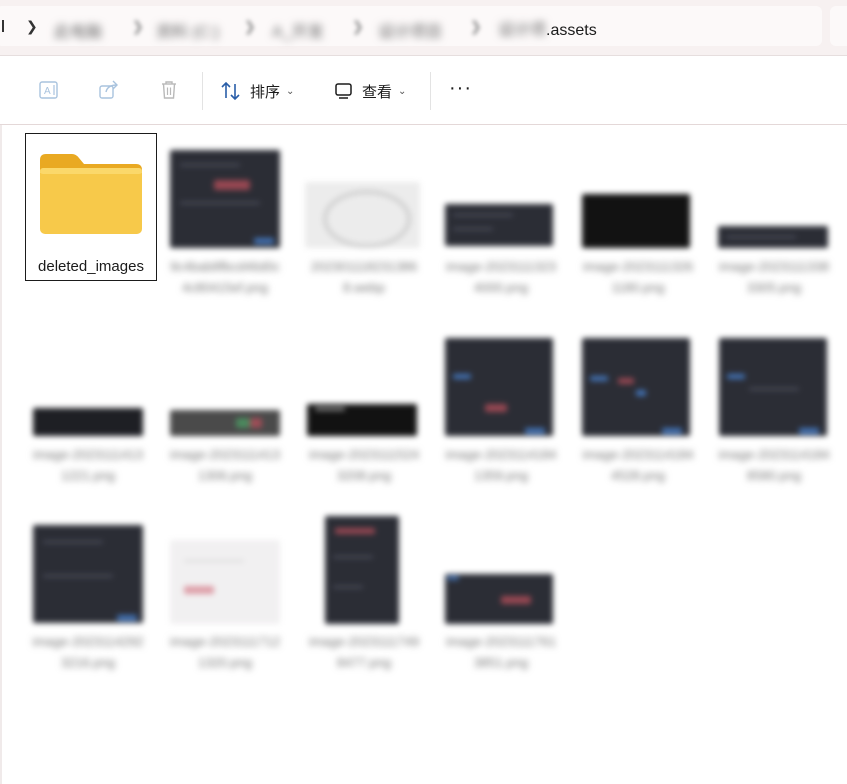 Image resolution: width=847 pixels, height=784 pixels. What do you see at coordinates (364, 465) in the screenshot?
I see `file-name: image-20231115243208.png` at bounding box center [364, 465].